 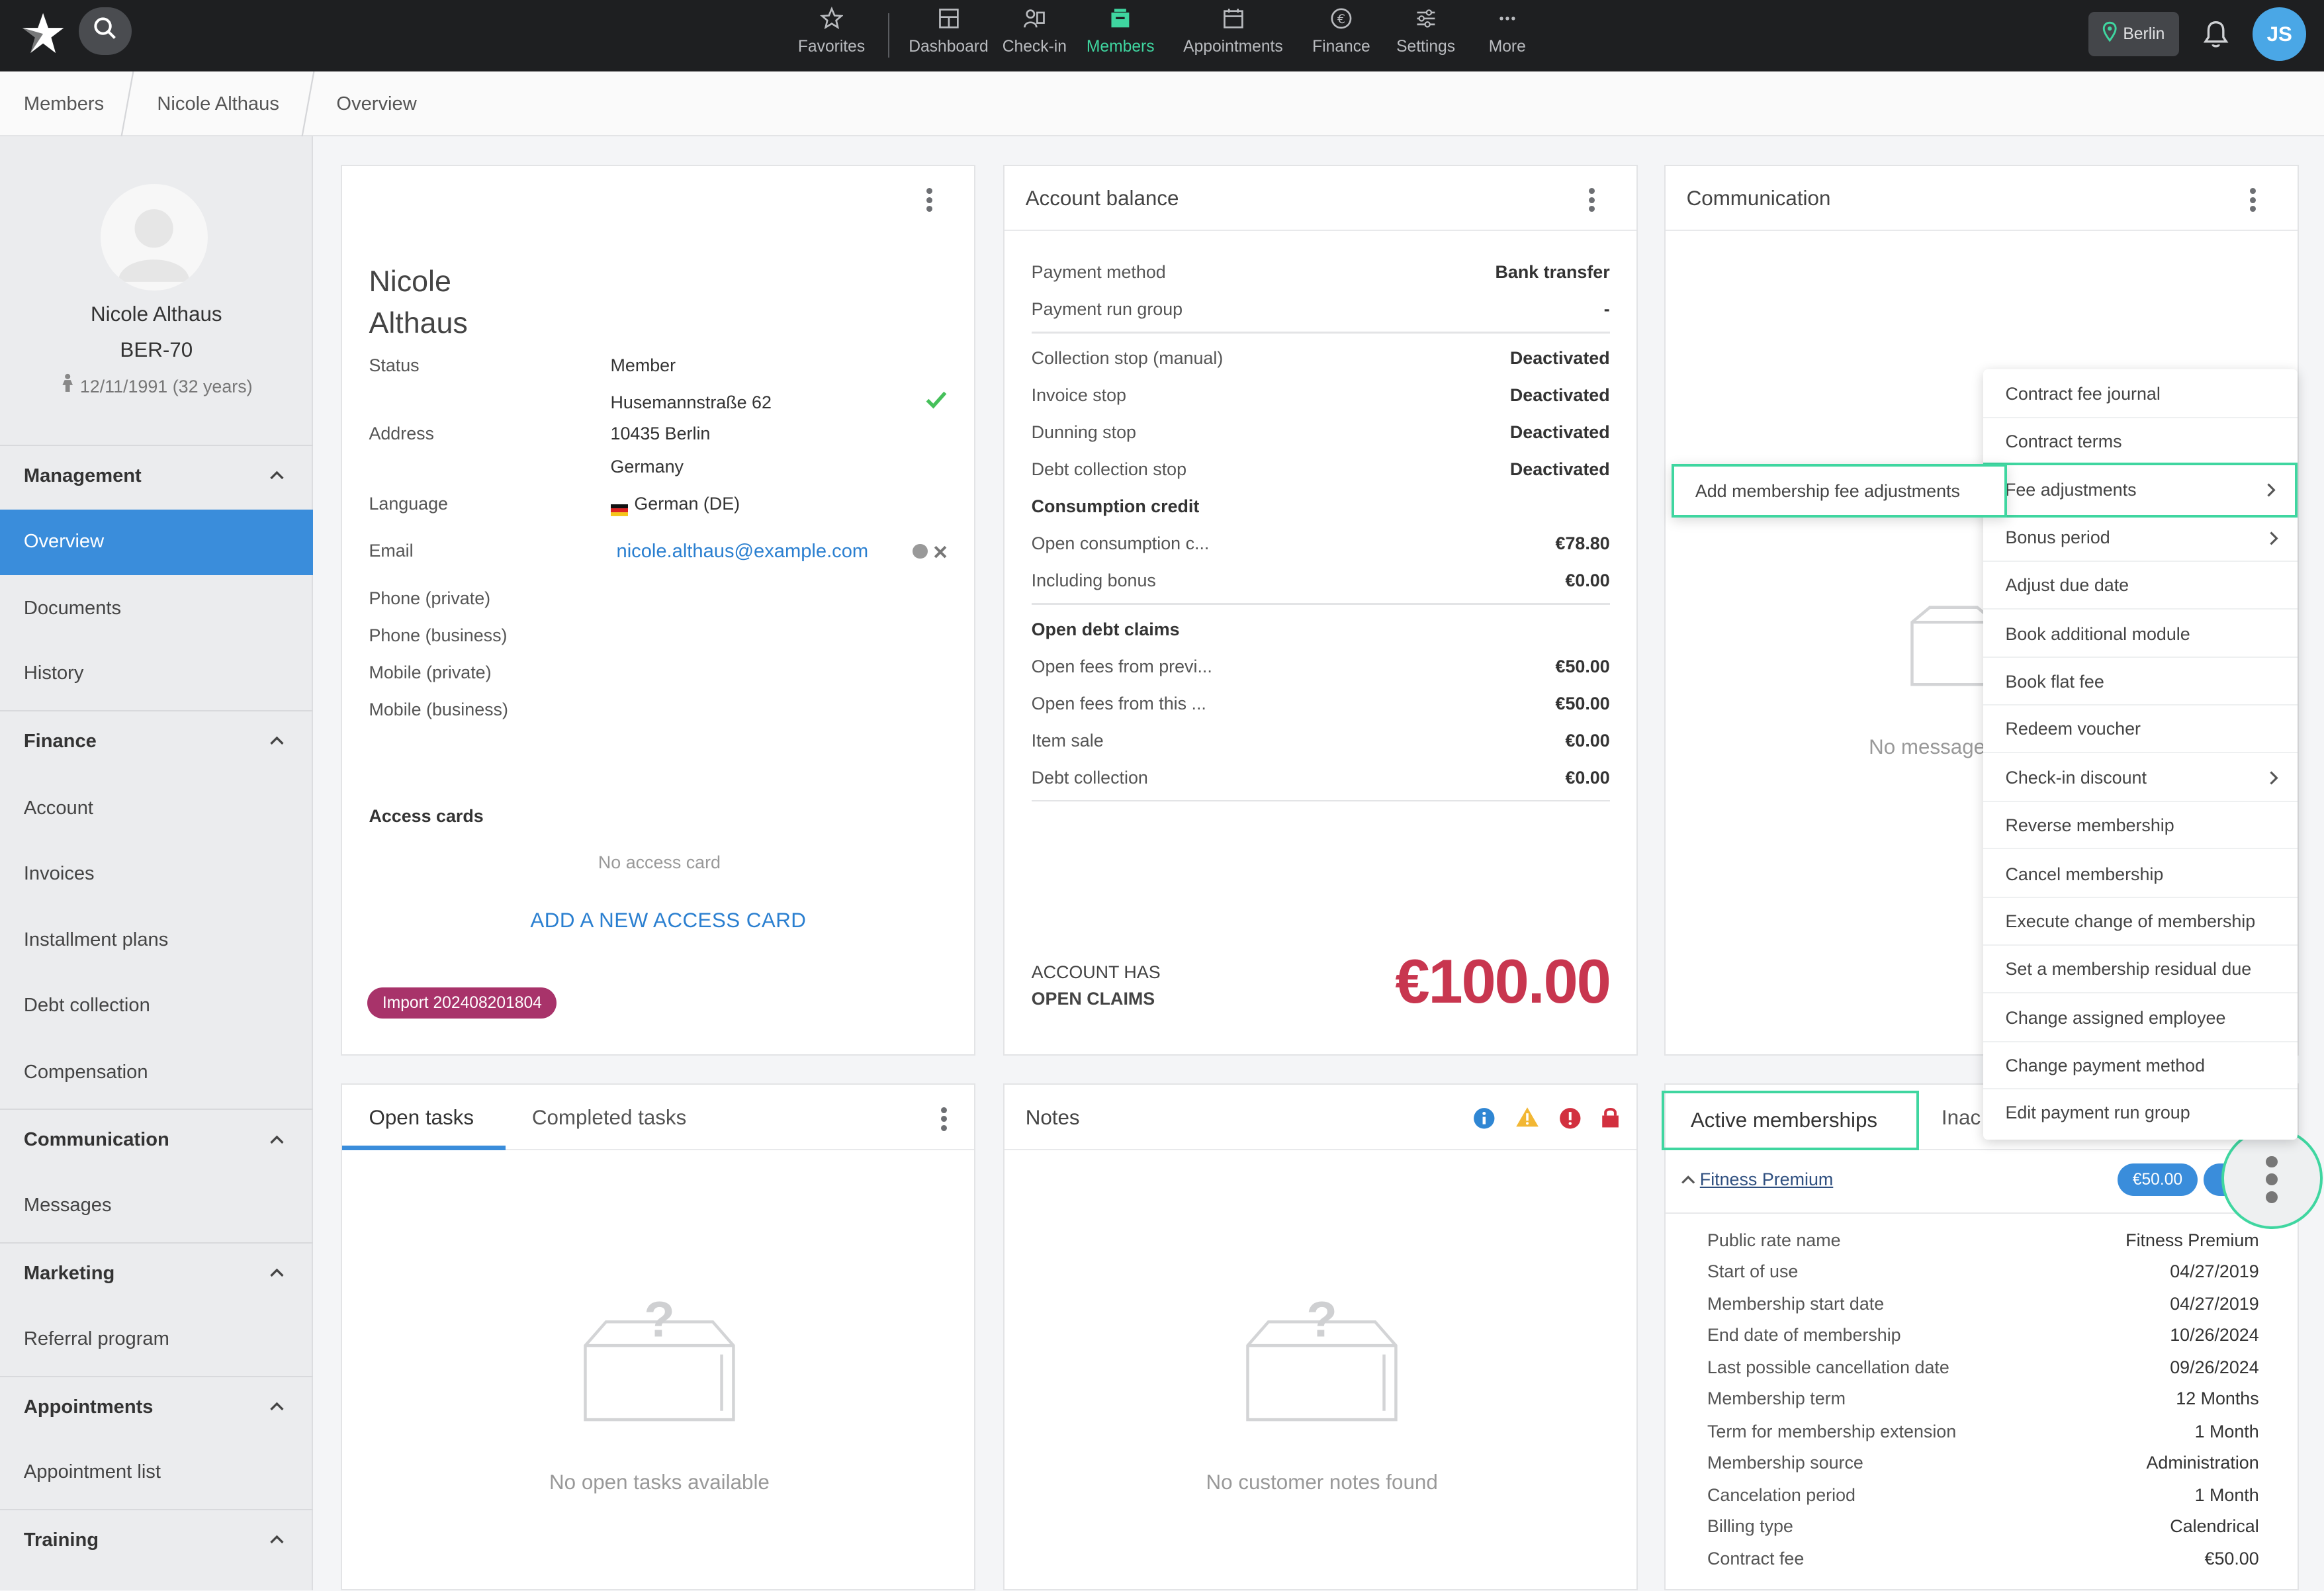 What do you see at coordinates (2140, 1018) in the screenshot?
I see `menu-item-change-assigned-employee: Change assigned employee` at bounding box center [2140, 1018].